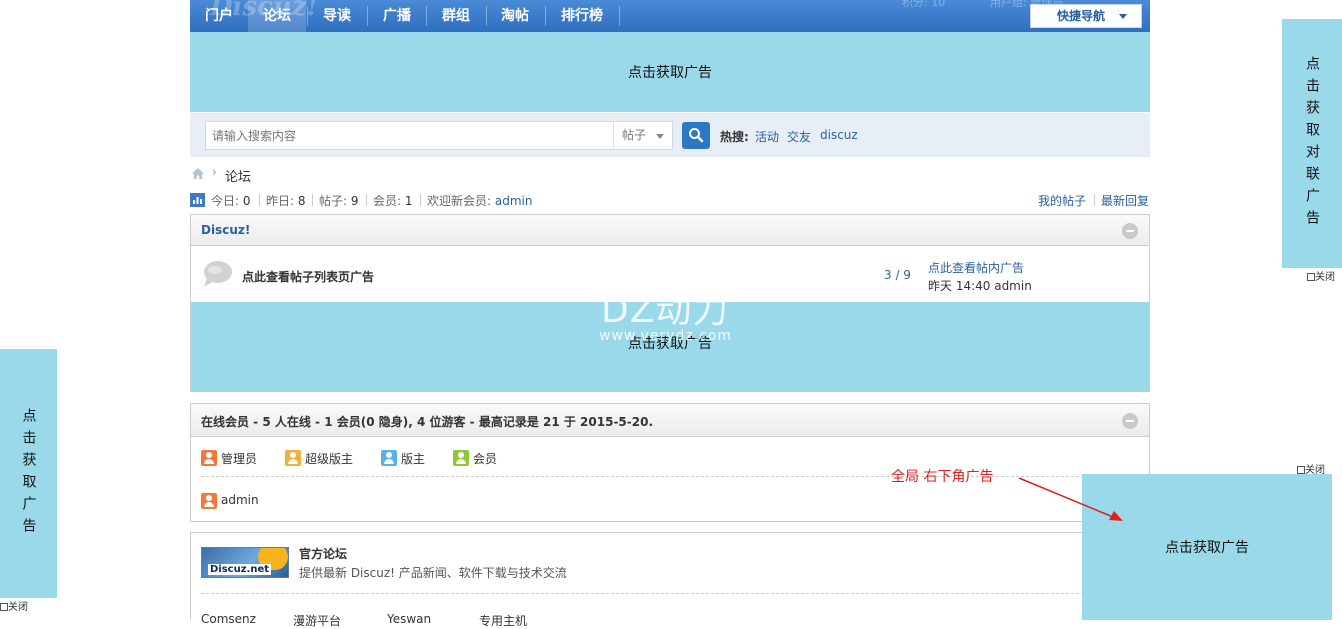 This screenshot has width=1342, height=629. Describe the element at coordinates (293, 458) in the screenshot. I see `super-mod-role-icon` at that location.